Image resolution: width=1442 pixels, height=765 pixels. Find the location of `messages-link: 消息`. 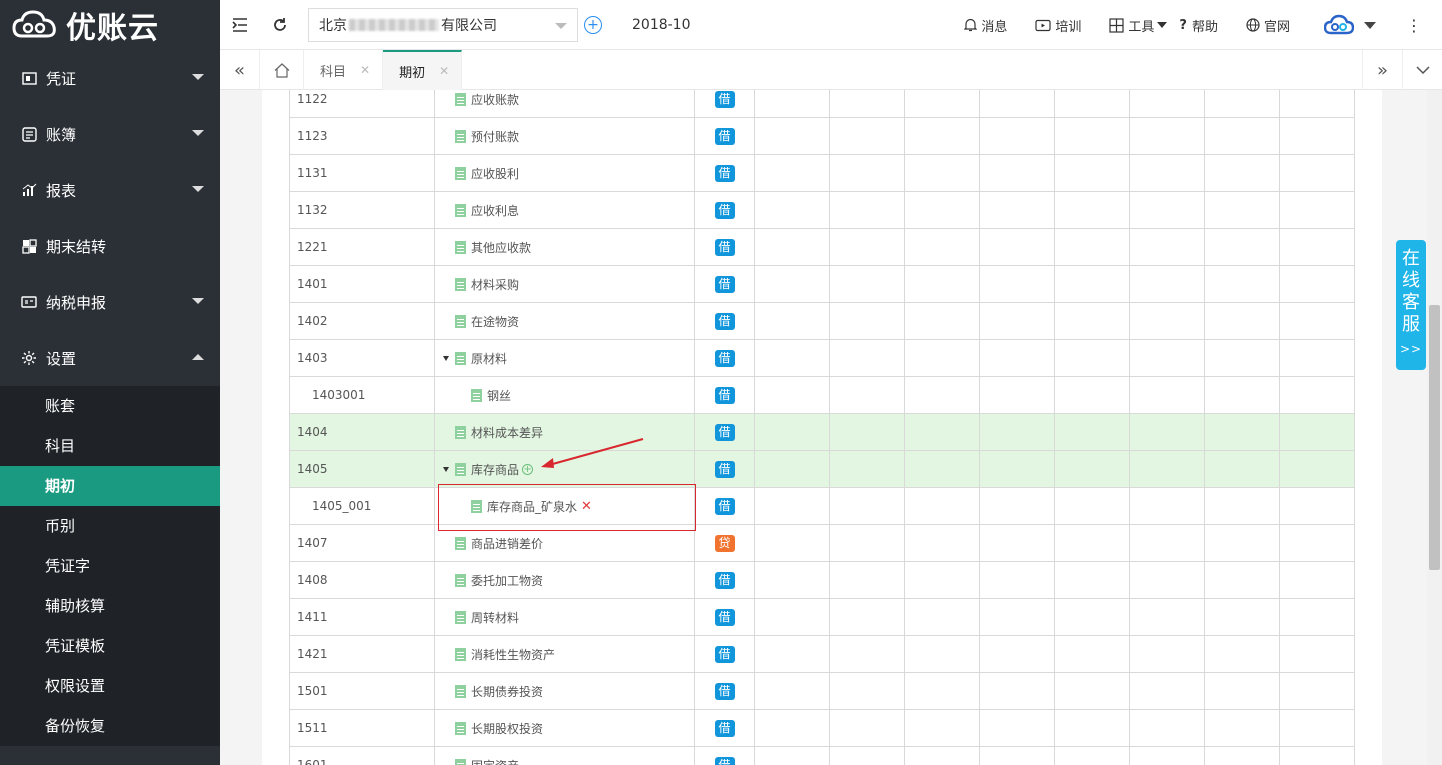

messages-link: 消息 is located at coordinates (985, 25).